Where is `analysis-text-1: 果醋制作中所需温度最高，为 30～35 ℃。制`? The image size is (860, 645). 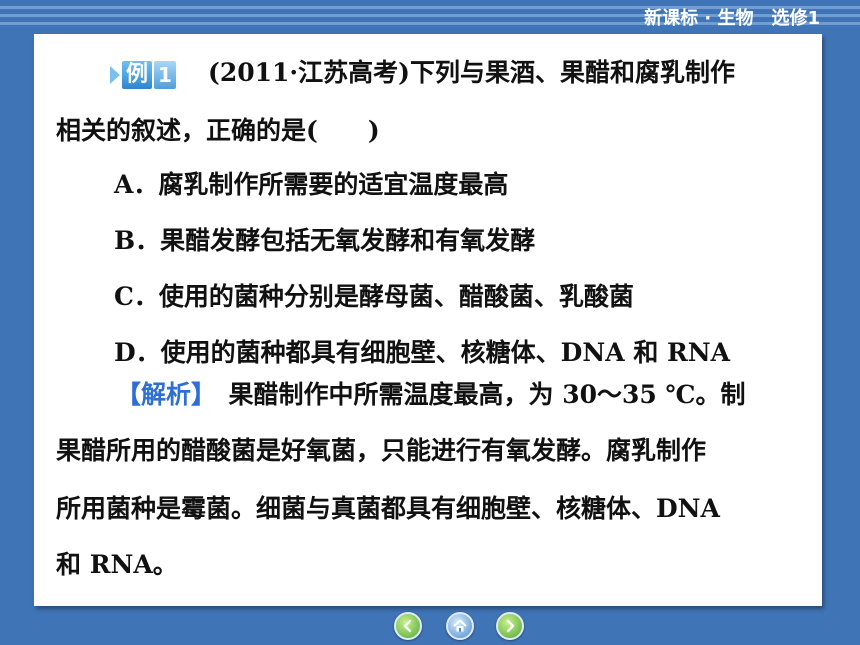
analysis-text-1: 果醋制作中所需温度最高，为 30～35 ℃。制 is located at coordinates (474, 394).